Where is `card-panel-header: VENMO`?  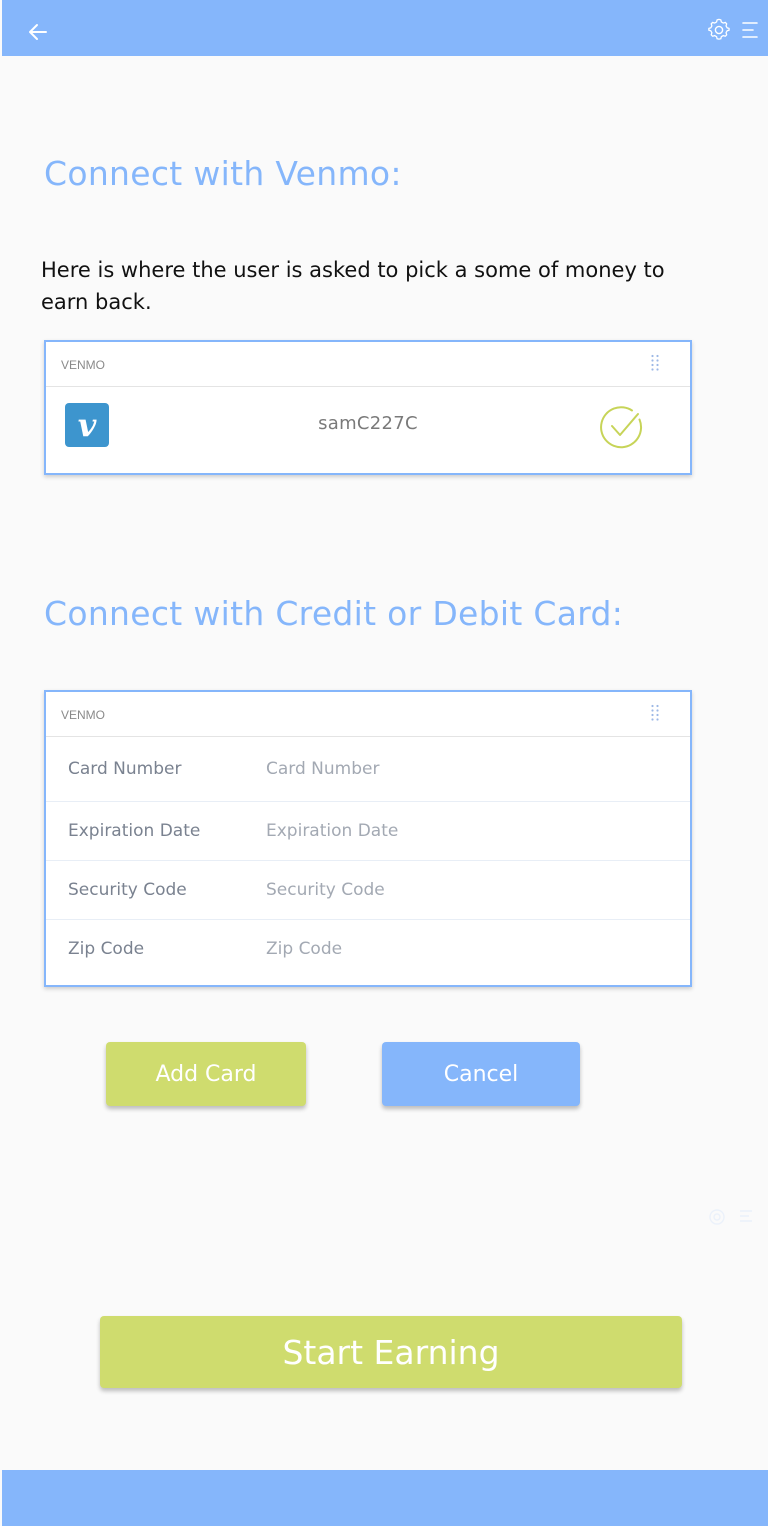
card-panel-header: VENMO is located at coordinates (368, 714).